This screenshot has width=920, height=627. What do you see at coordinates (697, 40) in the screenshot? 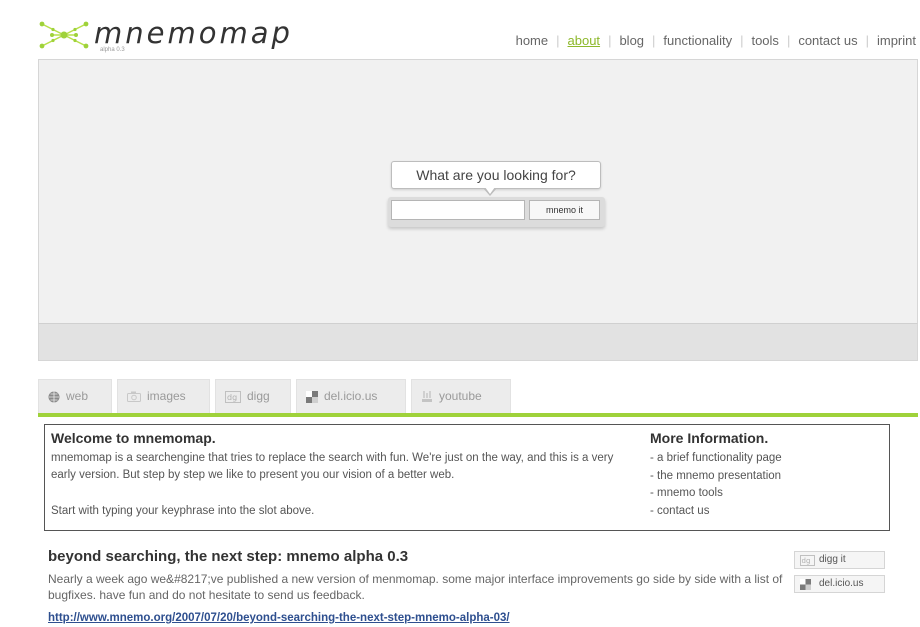
I see `nav-functionality: functionality` at bounding box center [697, 40].